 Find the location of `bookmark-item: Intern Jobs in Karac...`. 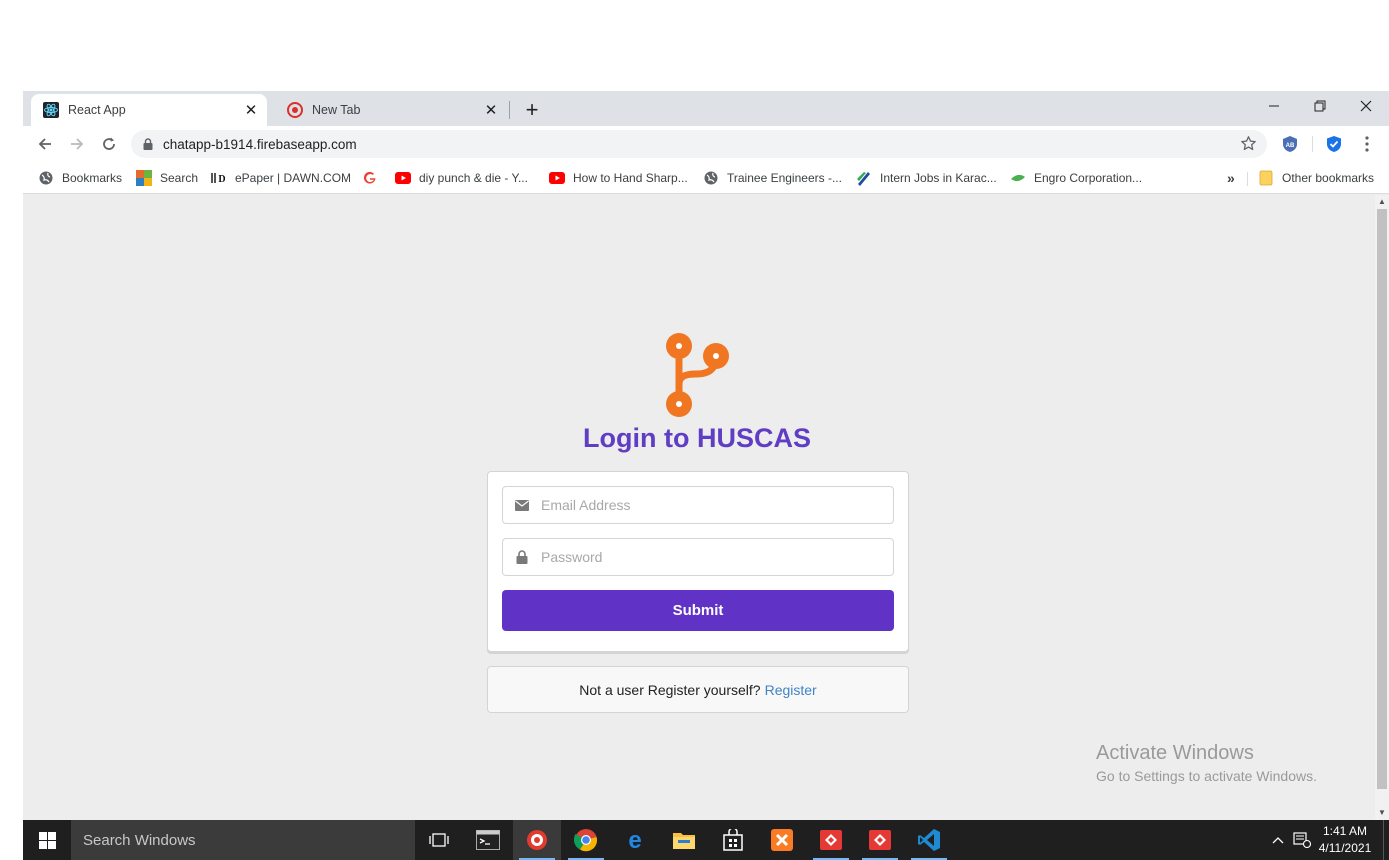

bookmark-item: Intern Jobs in Karac... is located at coordinates (926, 178).